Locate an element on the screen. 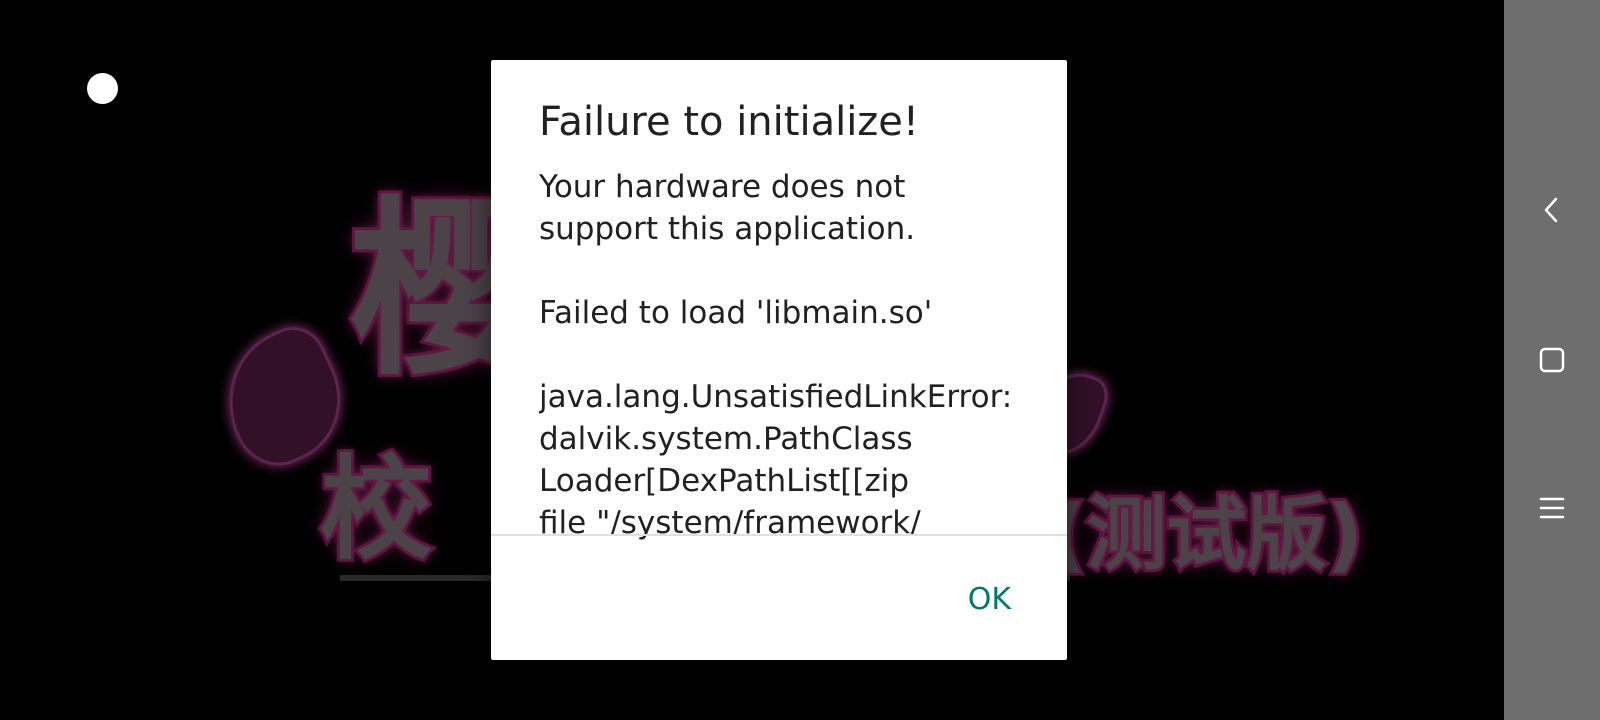  recents-menu-button is located at coordinates (1552, 508).